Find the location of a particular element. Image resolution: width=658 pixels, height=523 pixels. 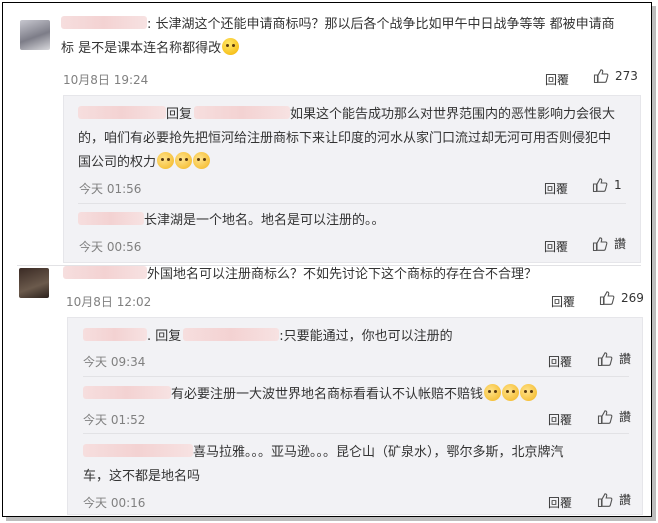

like-count: 273 is located at coordinates (626, 76).